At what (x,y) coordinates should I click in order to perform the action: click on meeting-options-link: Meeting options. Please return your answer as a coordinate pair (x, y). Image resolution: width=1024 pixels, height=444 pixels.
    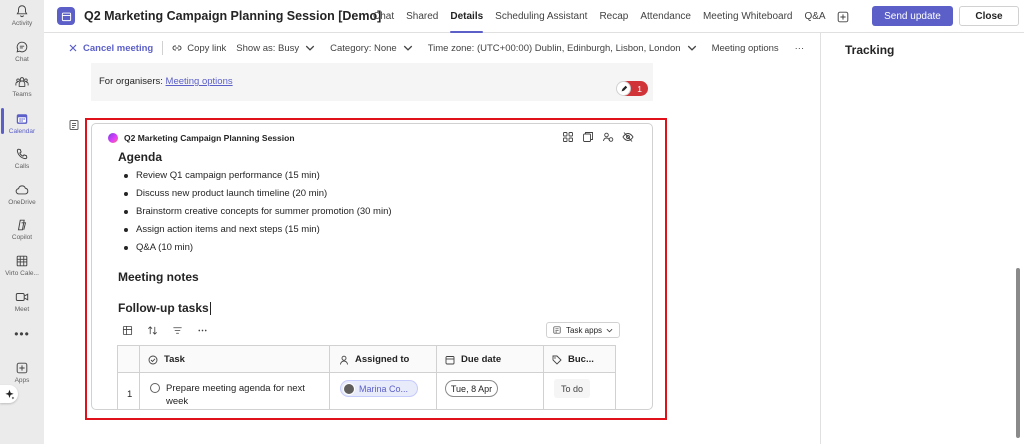
    Looking at the image, I should click on (199, 81).